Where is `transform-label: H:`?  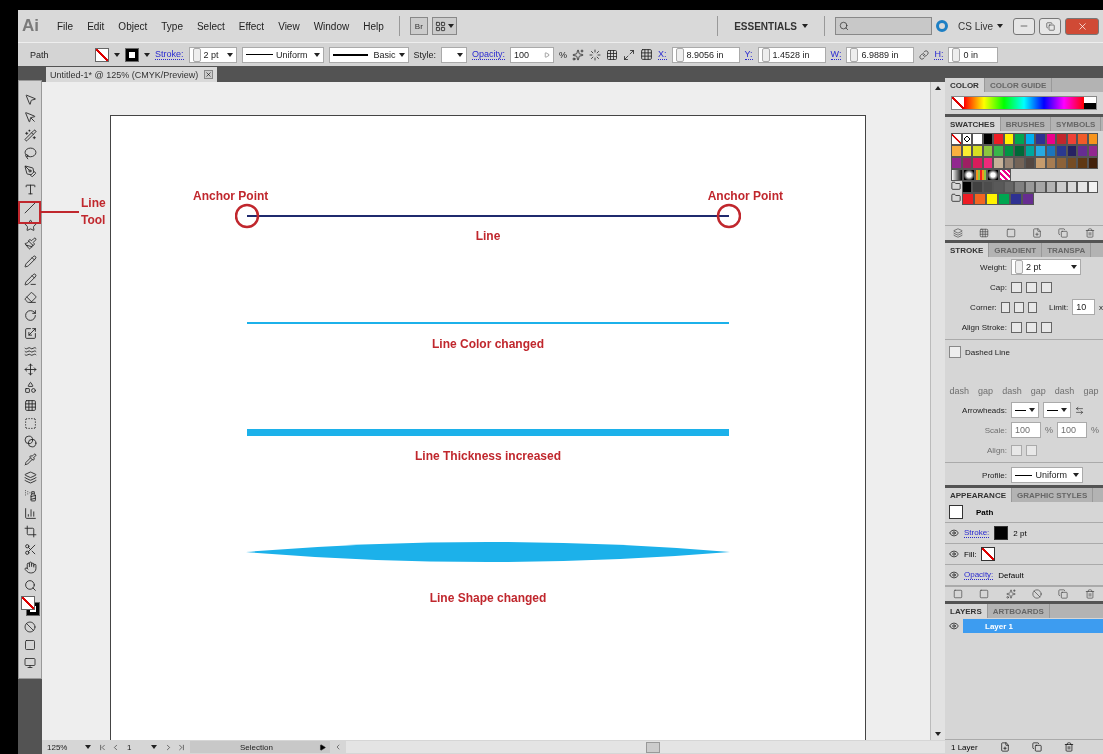 transform-label: H: is located at coordinates (939, 54).